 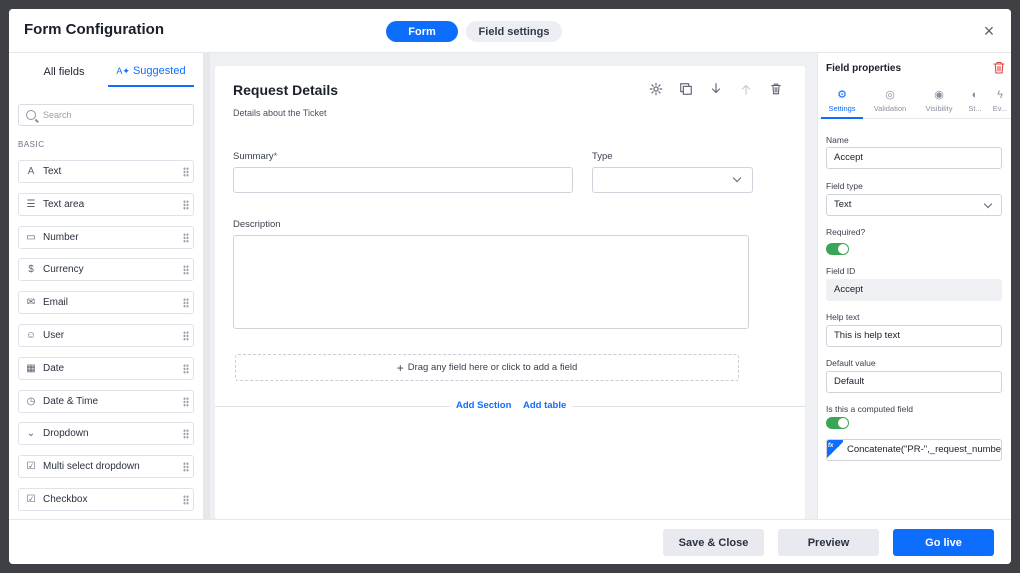 What do you see at coordinates (106, 434) in the screenshot?
I see `field-item-dropdown: ⌄ Dropdown` at bounding box center [106, 434].